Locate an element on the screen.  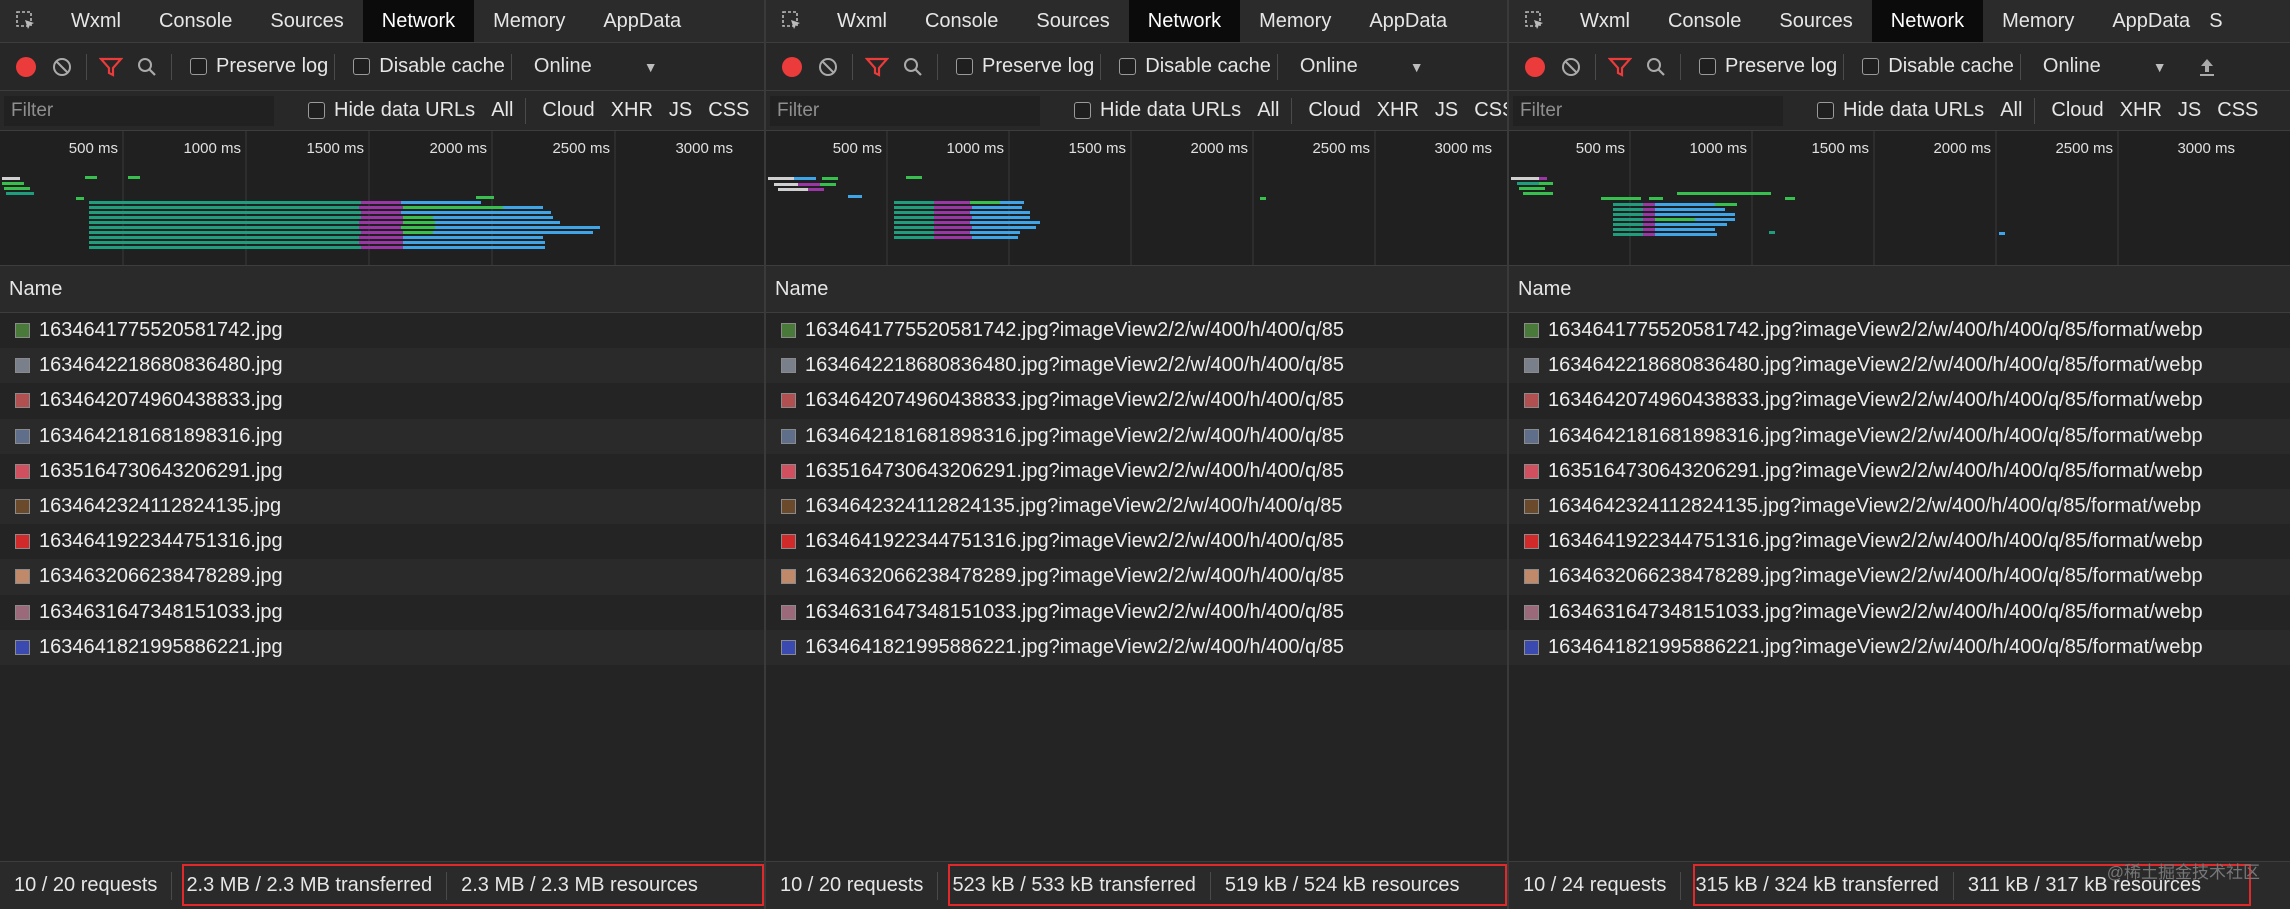
tab-overflow: S is located at coordinates (2225, 21).